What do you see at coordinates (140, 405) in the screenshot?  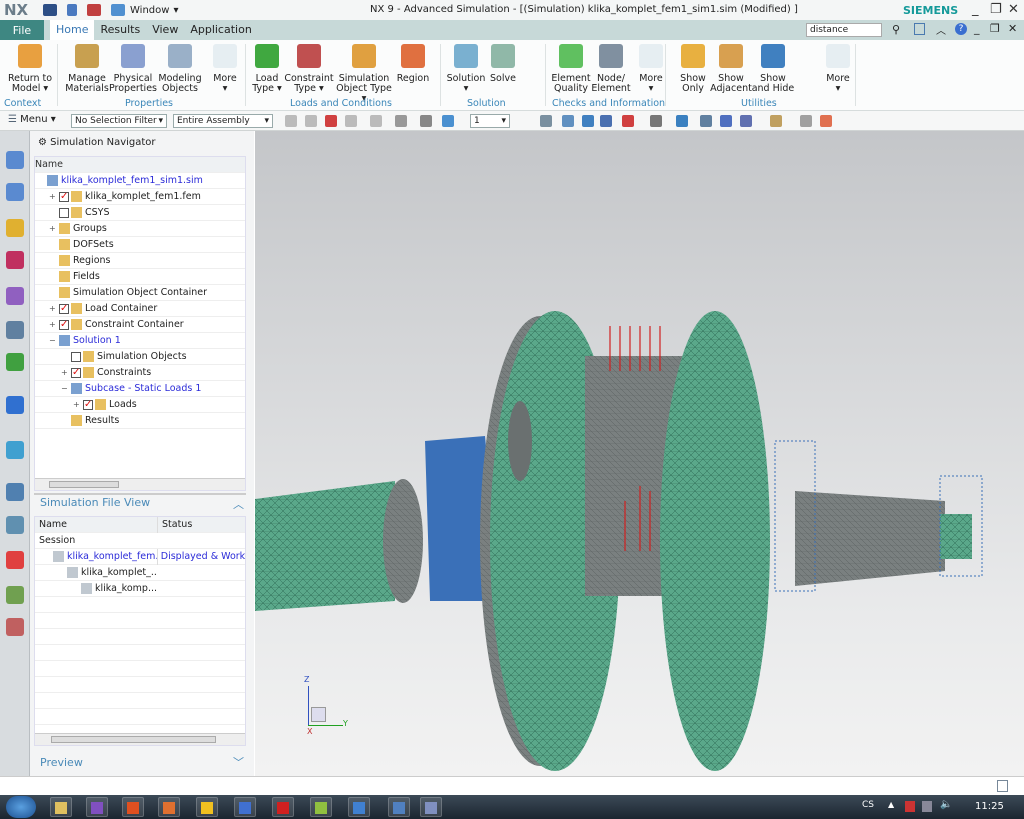 I see `tree-node: + Loads` at bounding box center [140, 405].